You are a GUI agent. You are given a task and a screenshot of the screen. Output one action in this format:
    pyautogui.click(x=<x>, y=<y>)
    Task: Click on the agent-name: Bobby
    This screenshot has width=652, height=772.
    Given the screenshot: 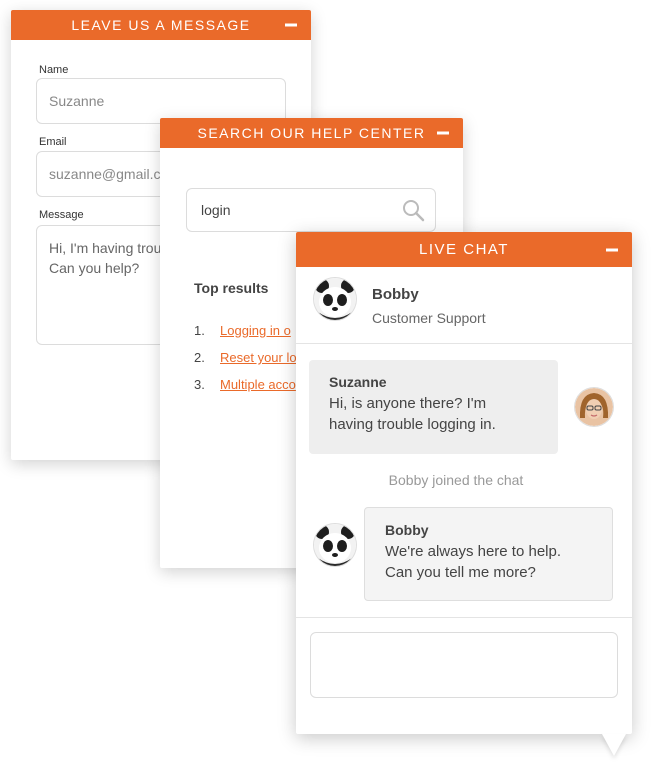 What is the action you would take?
    pyautogui.click(x=395, y=294)
    